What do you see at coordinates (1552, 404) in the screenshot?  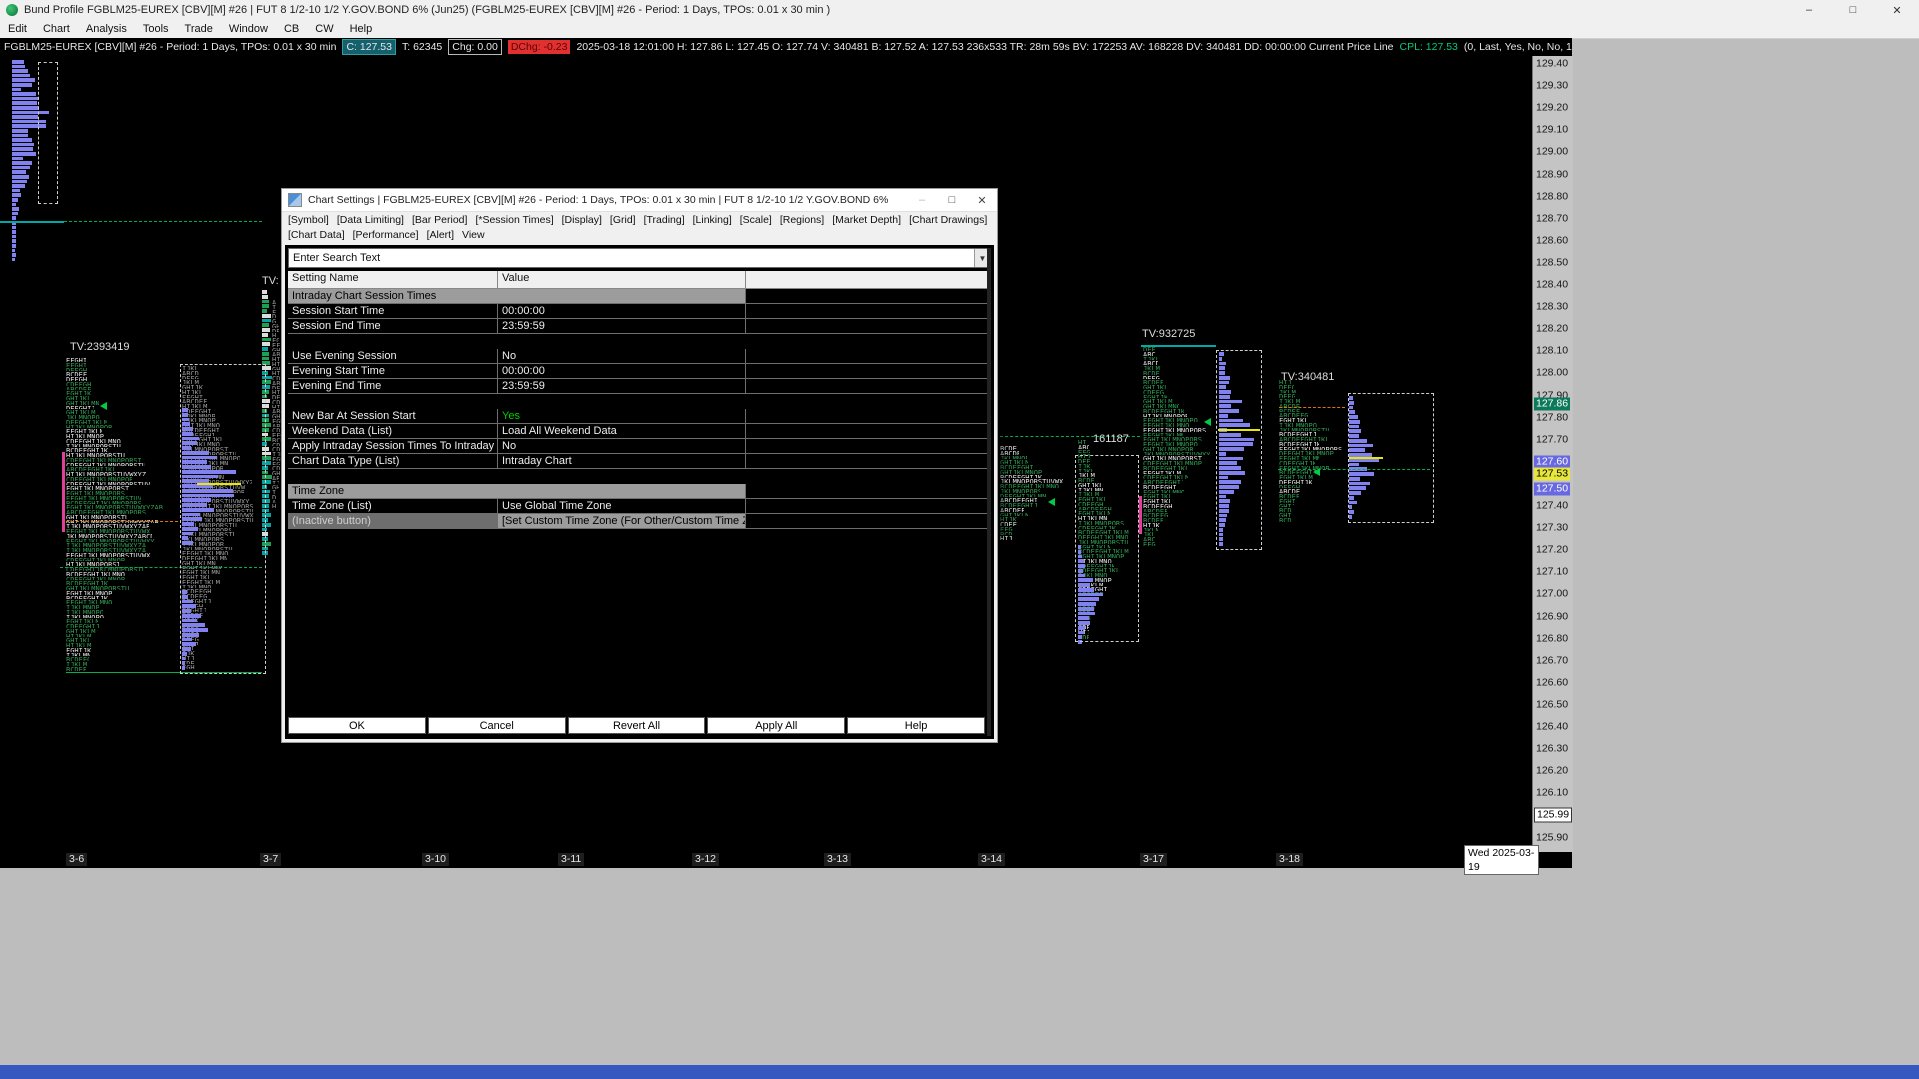 I see `price-highlight: 127.86` at bounding box center [1552, 404].